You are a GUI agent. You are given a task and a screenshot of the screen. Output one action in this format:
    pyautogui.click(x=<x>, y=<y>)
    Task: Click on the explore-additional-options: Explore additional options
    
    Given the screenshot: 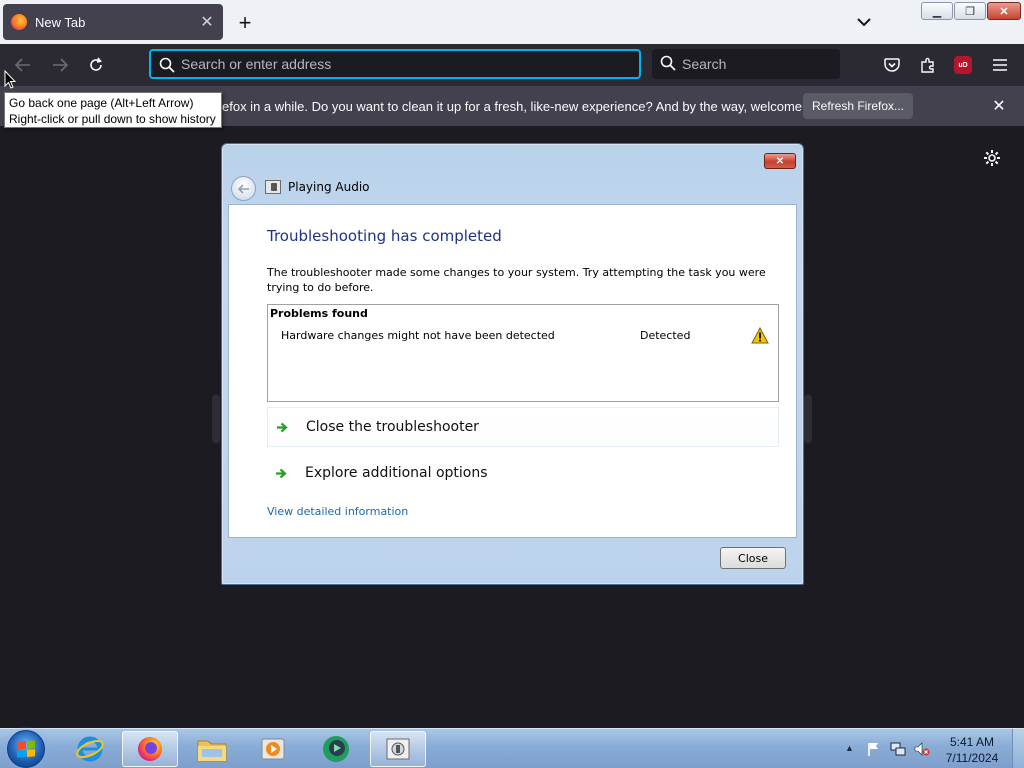 What is the action you would take?
    pyautogui.click(x=523, y=473)
    